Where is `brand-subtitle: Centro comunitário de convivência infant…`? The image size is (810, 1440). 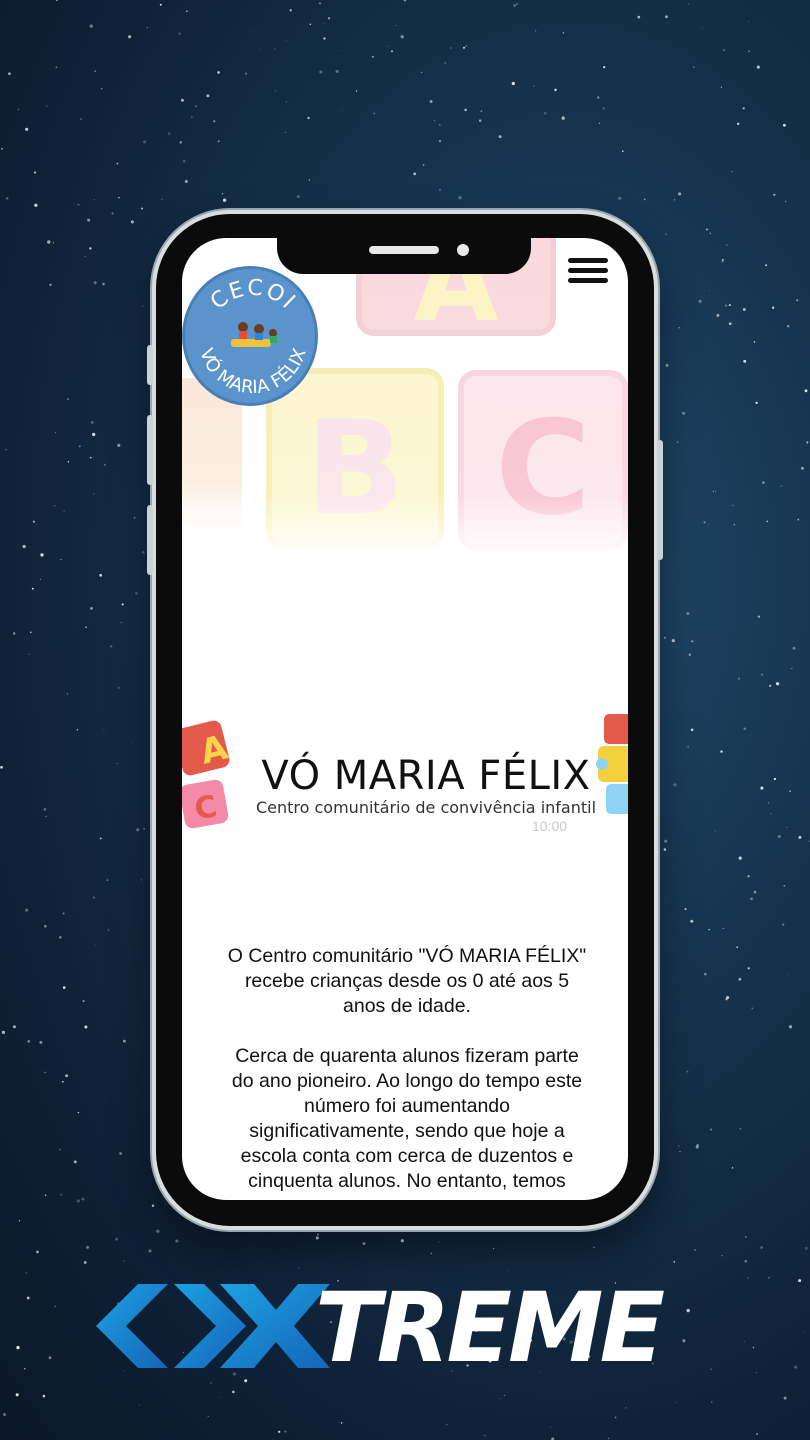 brand-subtitle: Centro comunitário de convivência infant… is located at coordinates (426, 807).